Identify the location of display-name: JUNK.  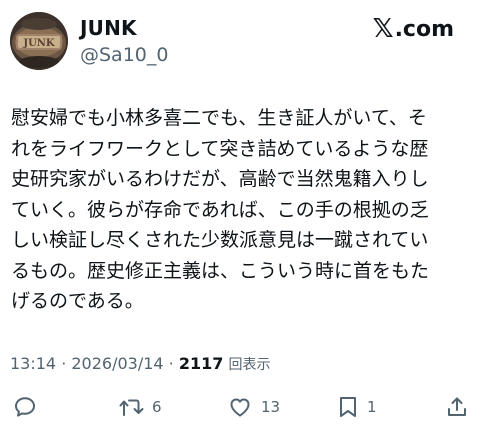
(108, 28).